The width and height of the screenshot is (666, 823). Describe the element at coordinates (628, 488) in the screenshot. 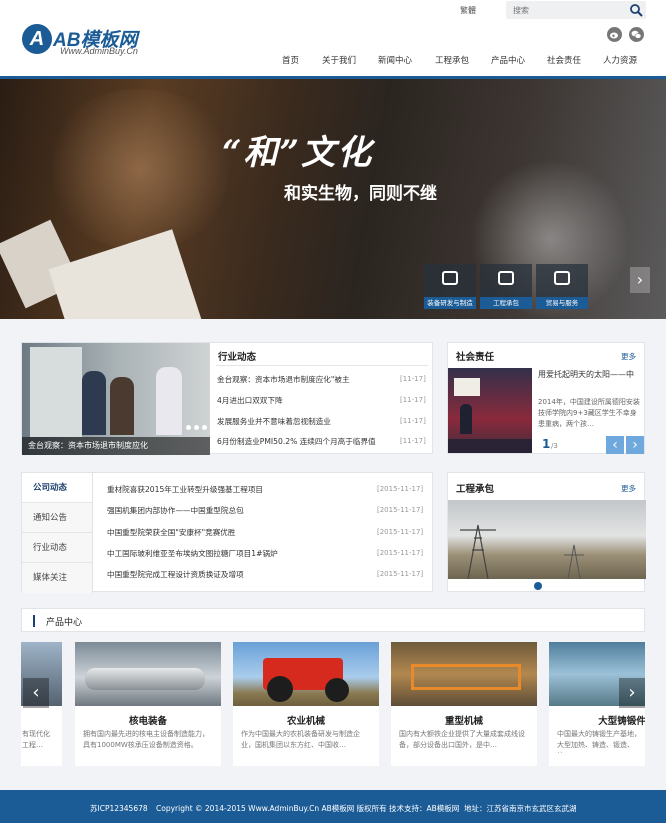

I see `engineering-more-link: 更多` at that location.